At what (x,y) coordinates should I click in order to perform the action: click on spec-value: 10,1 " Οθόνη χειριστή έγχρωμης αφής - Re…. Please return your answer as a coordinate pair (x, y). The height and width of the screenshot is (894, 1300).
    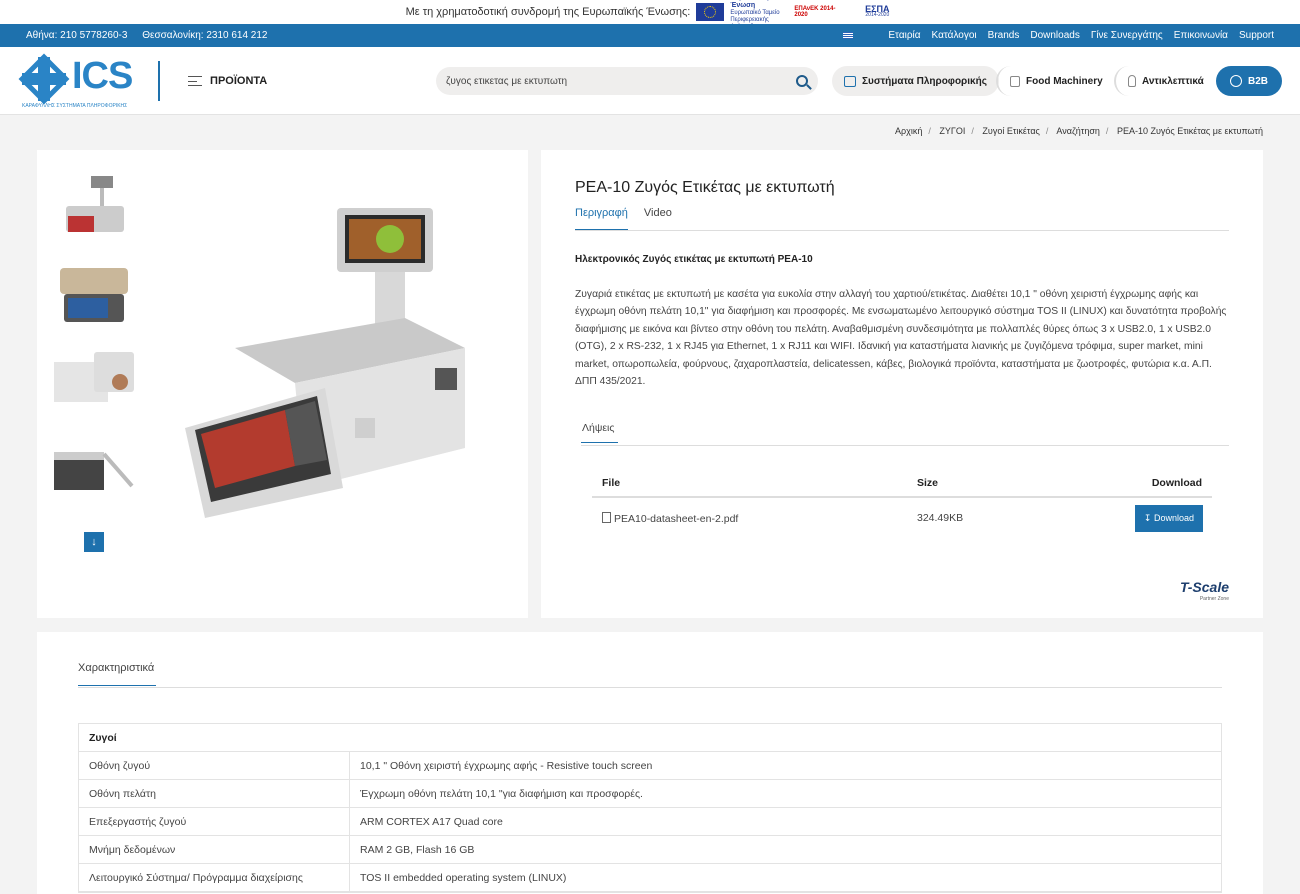
    Looking at the image, I should click on (506, 765).